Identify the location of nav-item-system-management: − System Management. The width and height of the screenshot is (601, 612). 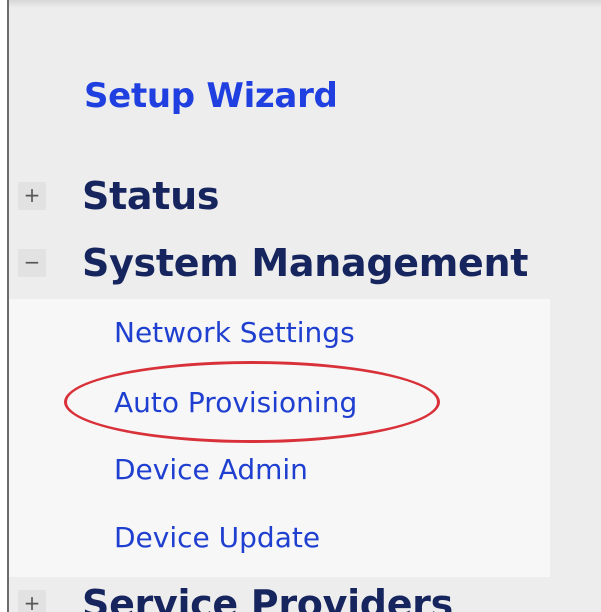
(273, 263).